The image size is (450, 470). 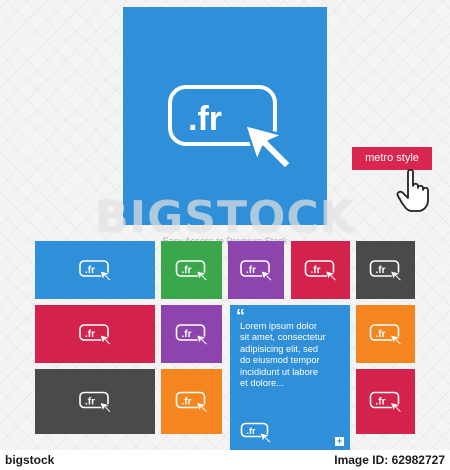 I want to click on pointing-hand-icon, so click(x=412, y=190).